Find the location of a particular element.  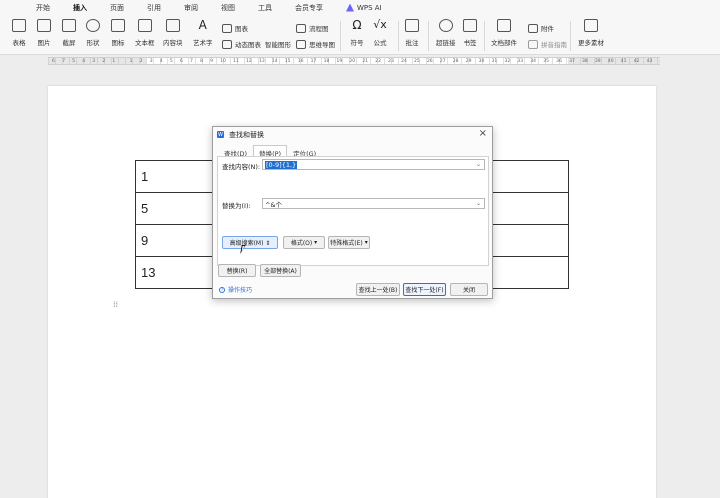

menu-tools: 工具 is located at coordinates (265, 8).